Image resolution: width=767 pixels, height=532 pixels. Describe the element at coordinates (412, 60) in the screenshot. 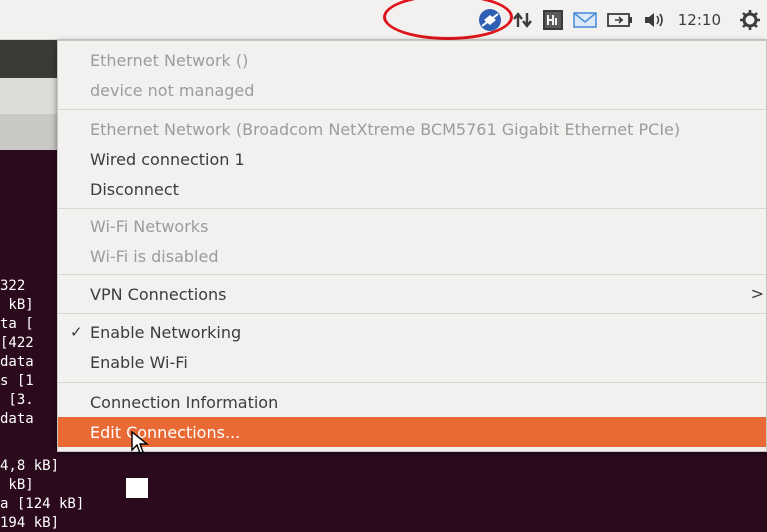

I see `menu-item-ethernet-network: Ethernet Network ()` at that location.